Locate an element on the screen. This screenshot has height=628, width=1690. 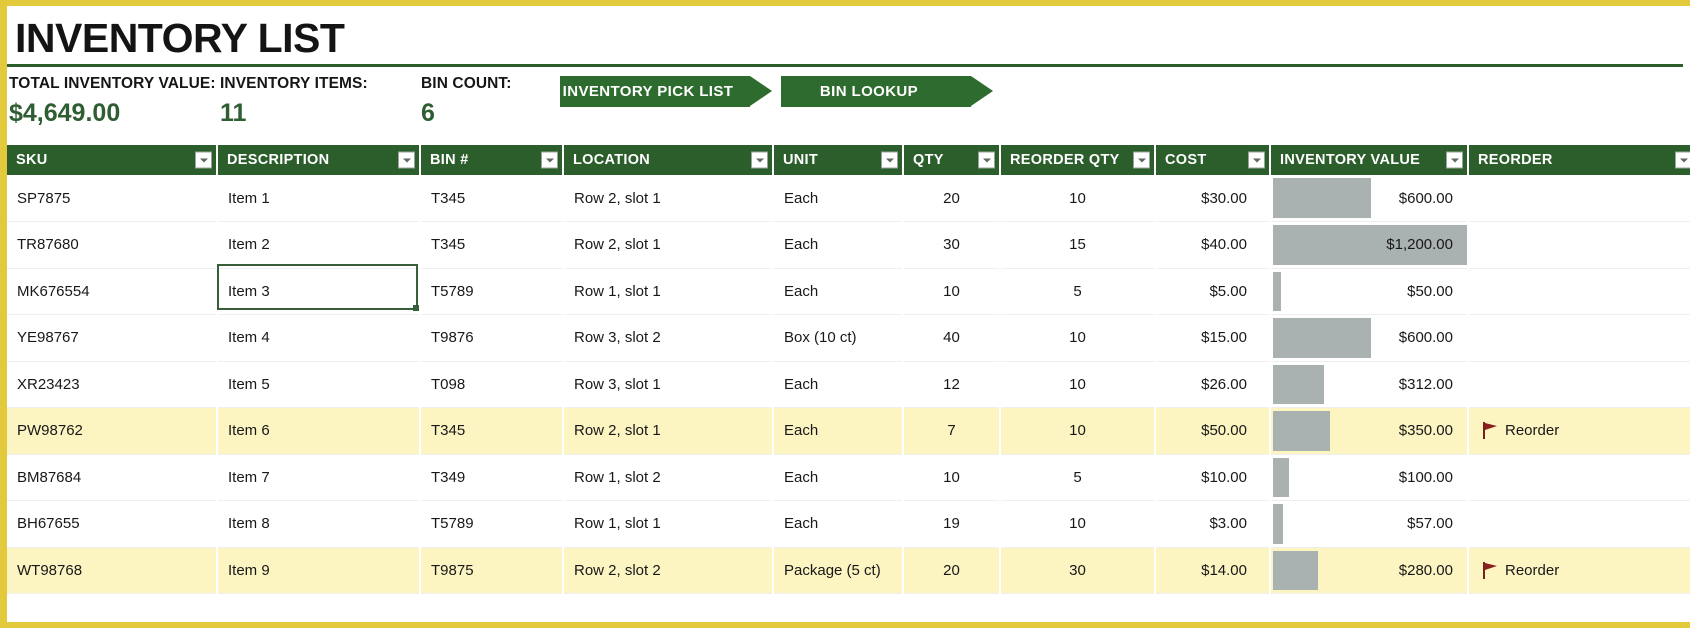
cell-unit: Package (5 ct) is located at coordinates (838, 570).